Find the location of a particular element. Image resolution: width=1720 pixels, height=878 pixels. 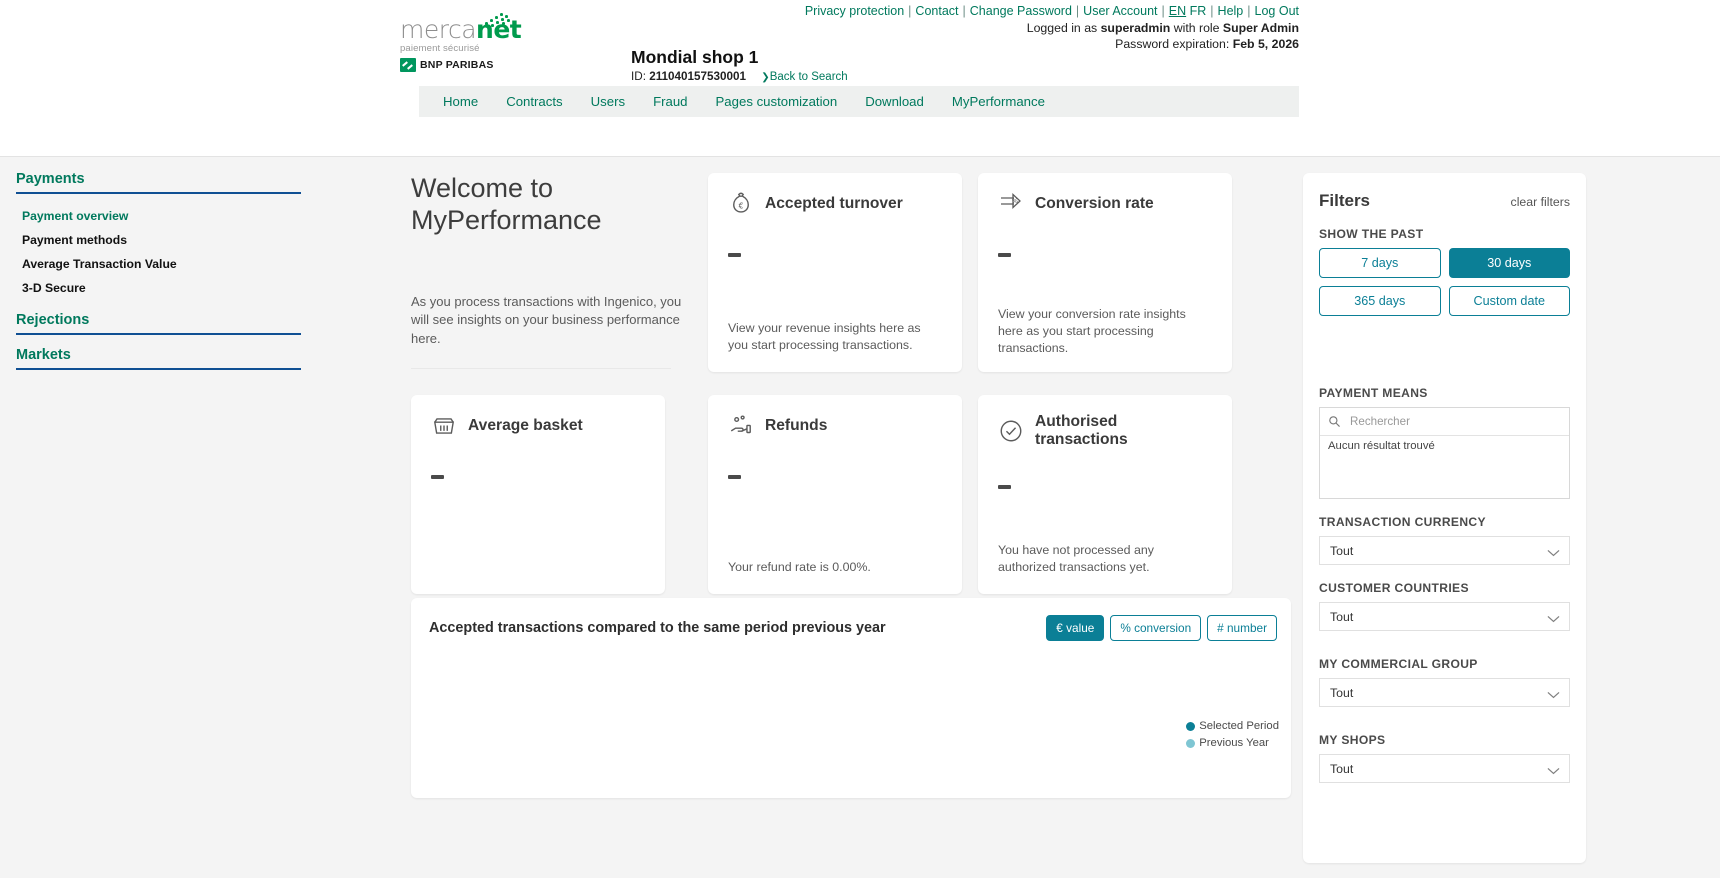

legend-label-selected-period: Selected Period is located at coordinates (1239, 726).